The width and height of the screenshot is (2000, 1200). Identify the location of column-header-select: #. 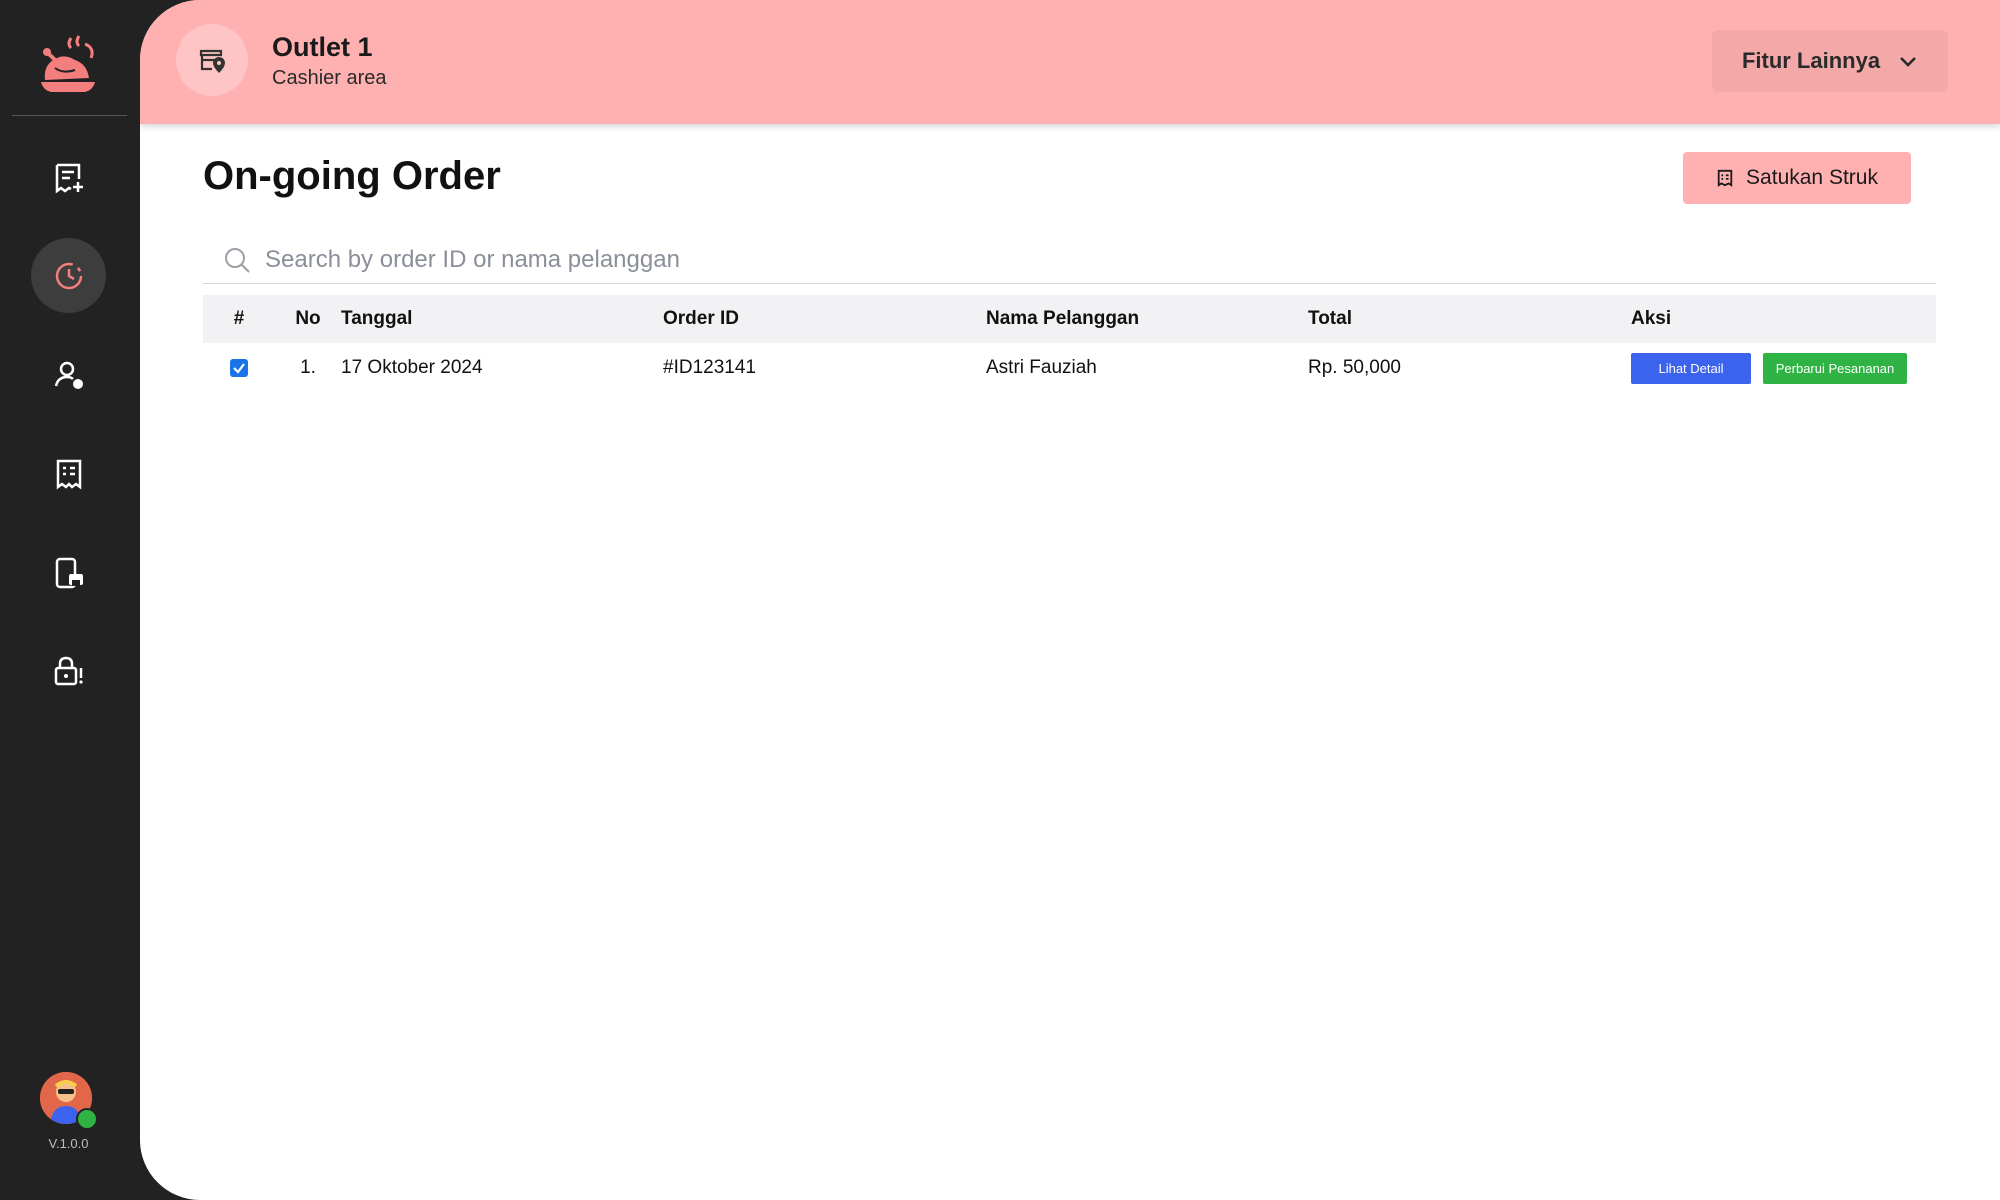
(239, 318).